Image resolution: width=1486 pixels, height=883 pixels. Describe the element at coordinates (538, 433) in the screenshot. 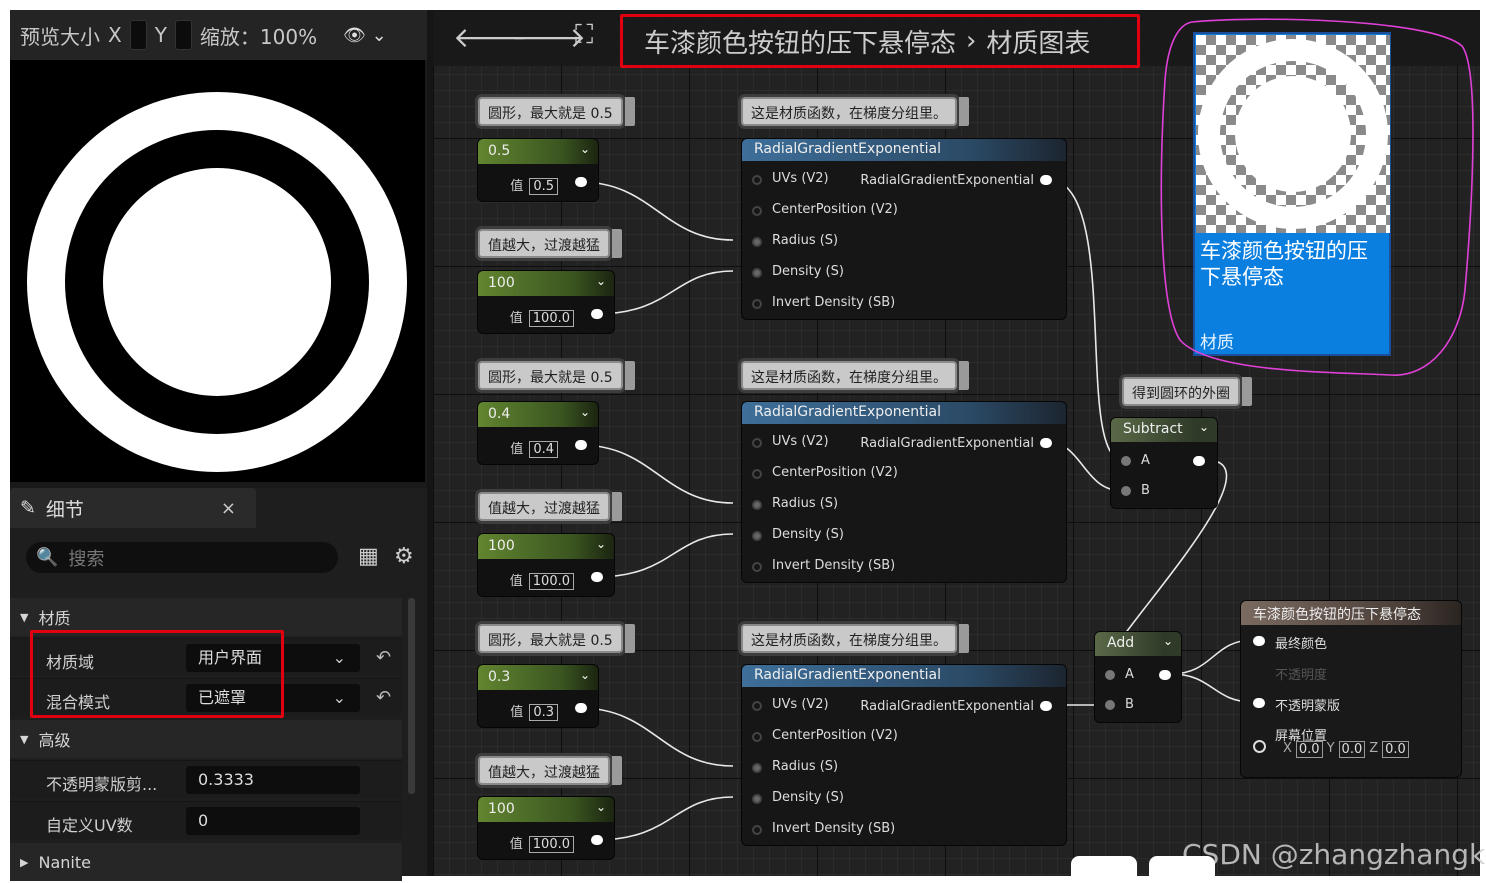

I see `constant-node: 0.4 ⌄ 值 0.4` at that location.